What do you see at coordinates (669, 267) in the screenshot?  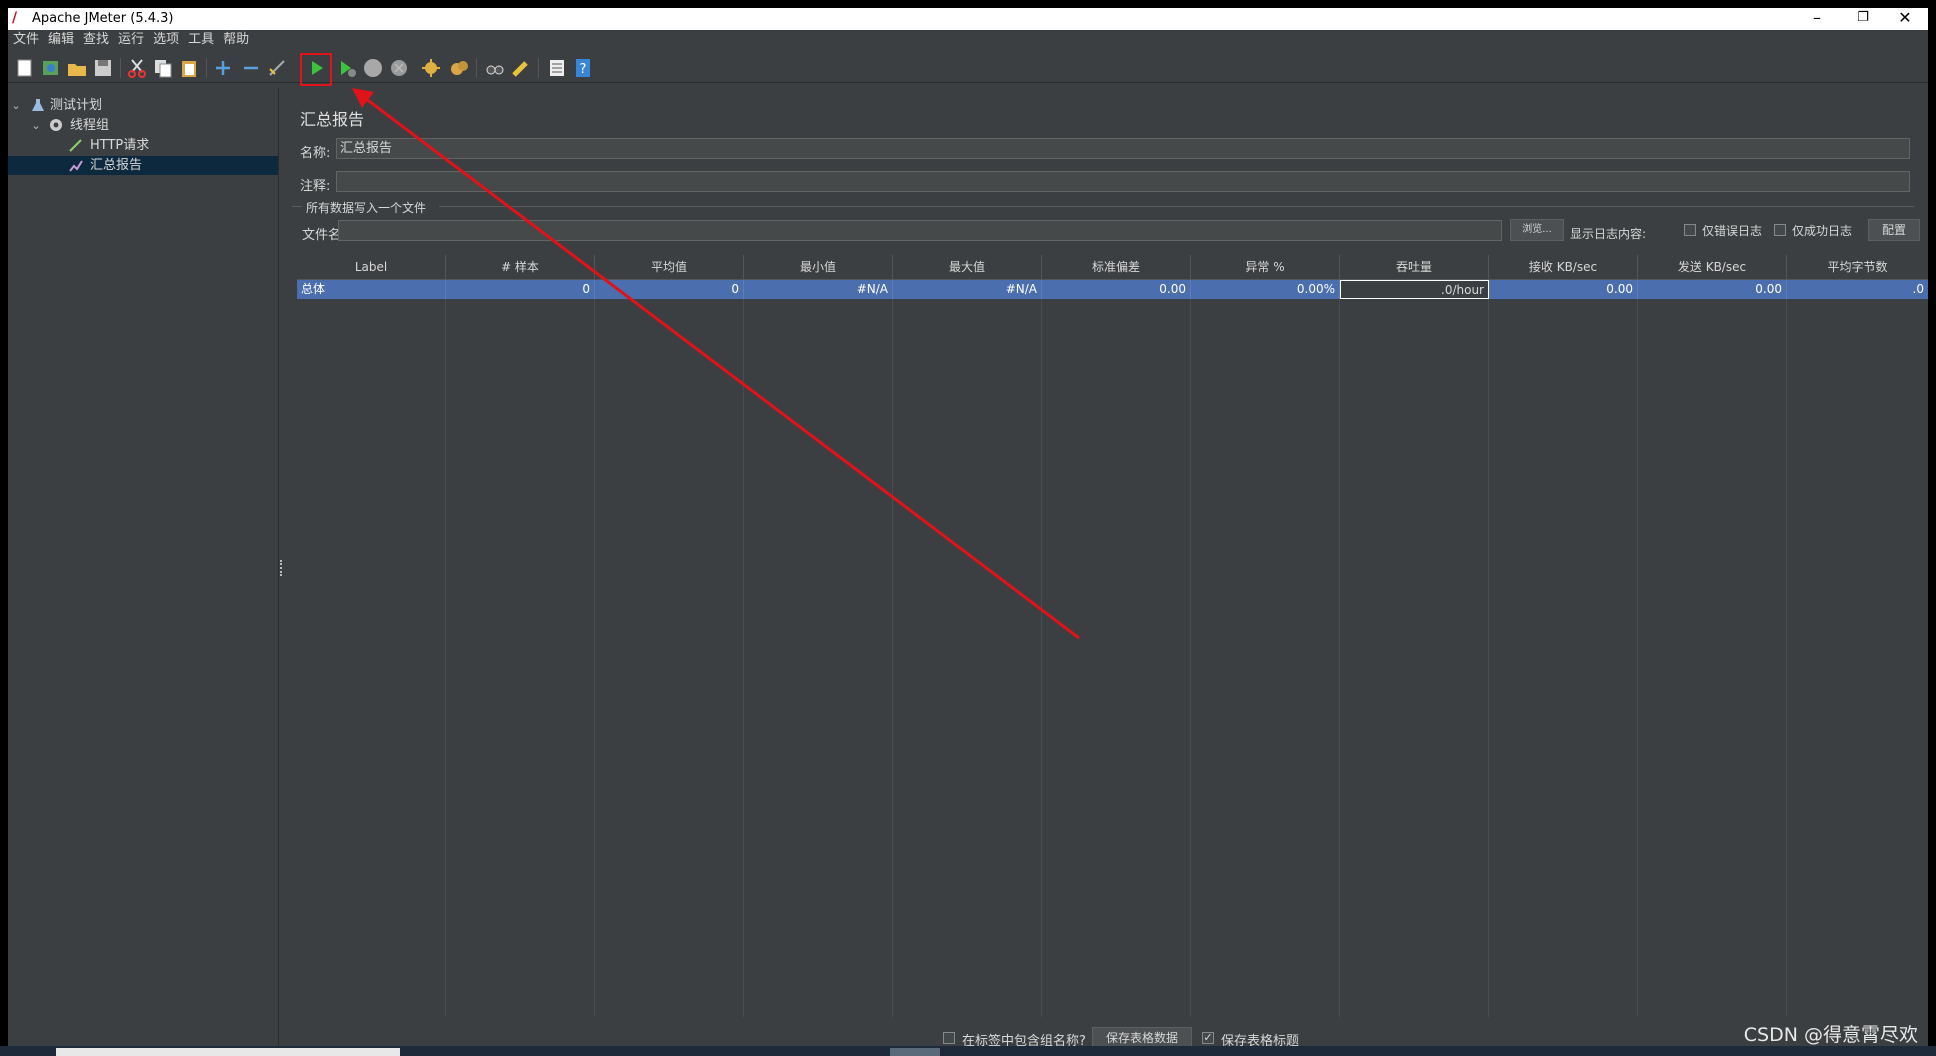 I see `column-header: 平均值` at bounding box center [669, 267].